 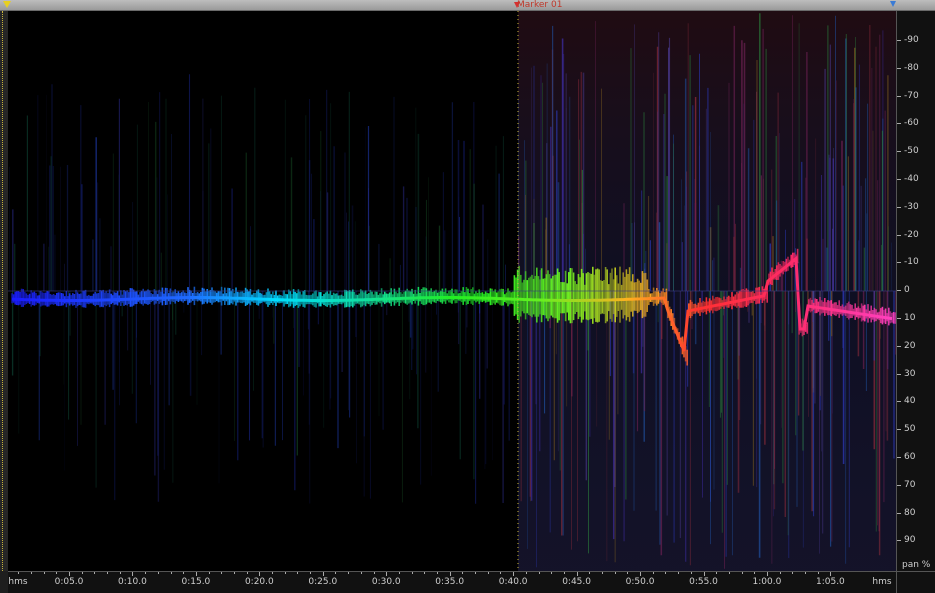 I want to click on pan-tick-label: 40, so click(x=910, y=401).